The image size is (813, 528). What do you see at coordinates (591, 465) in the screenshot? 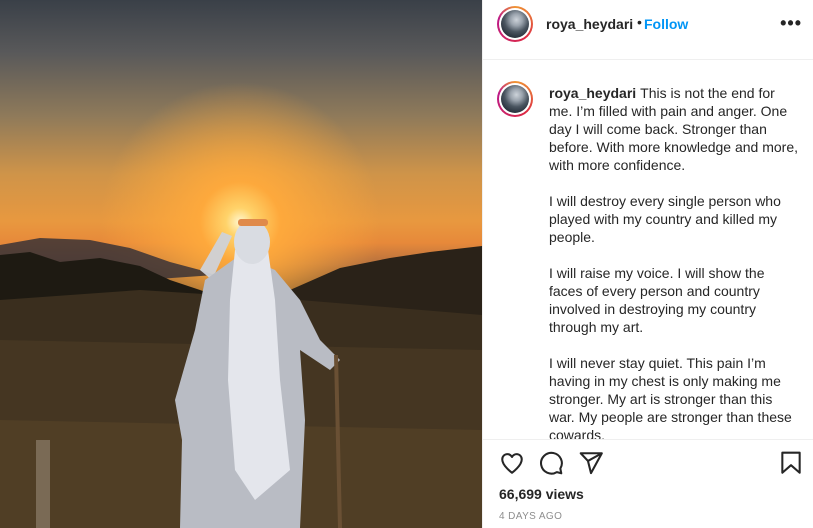
I see `share-icon` at bounding box center [591, 465].